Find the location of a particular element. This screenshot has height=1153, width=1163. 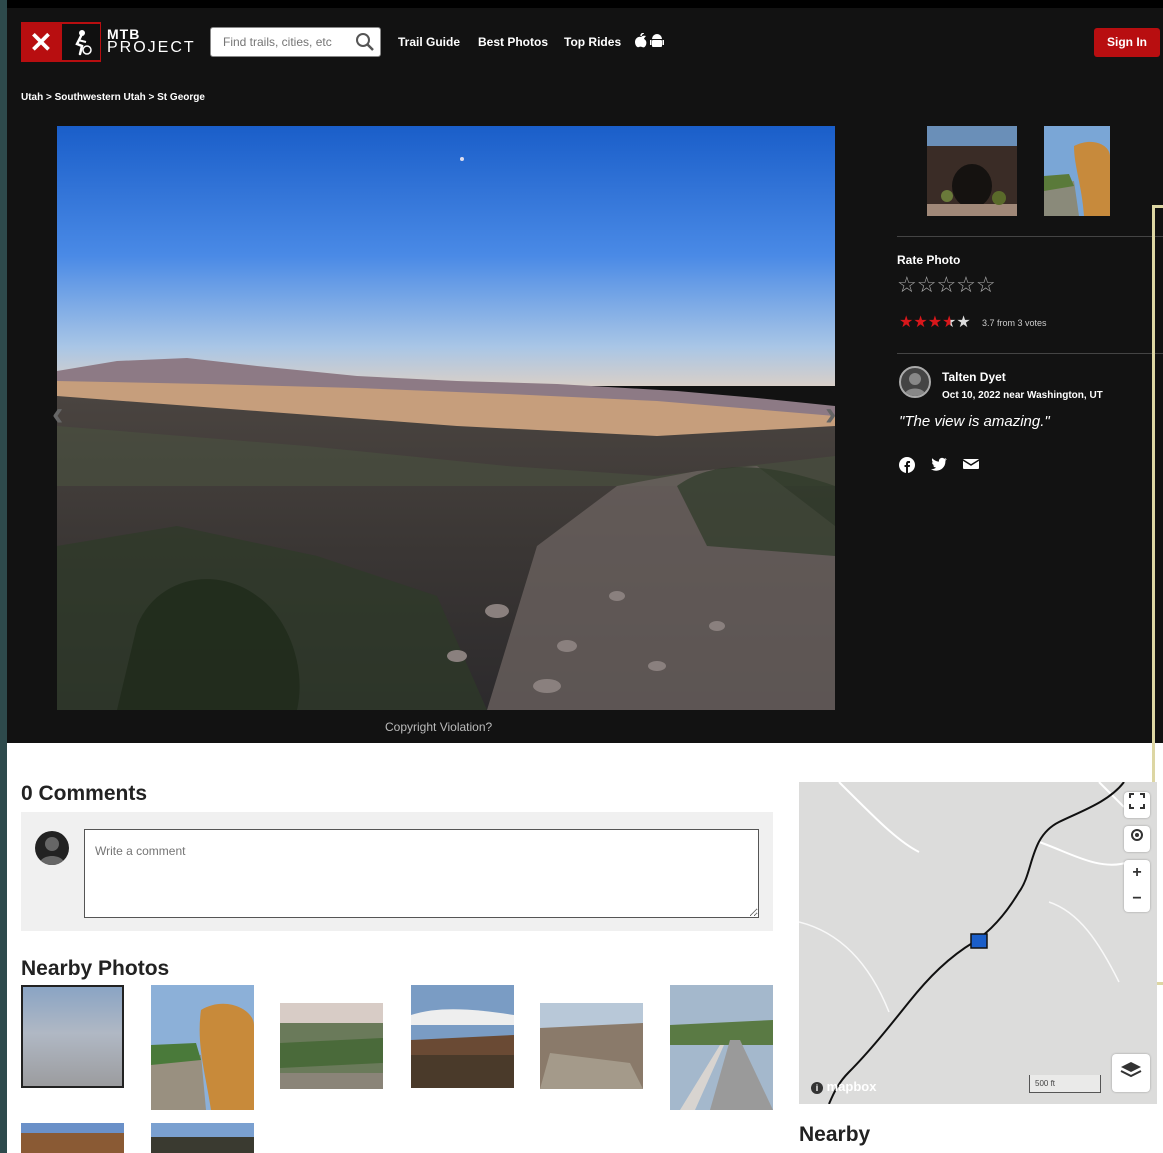

nav-top-rides: Top Rides is located at coordinates (592, 42).